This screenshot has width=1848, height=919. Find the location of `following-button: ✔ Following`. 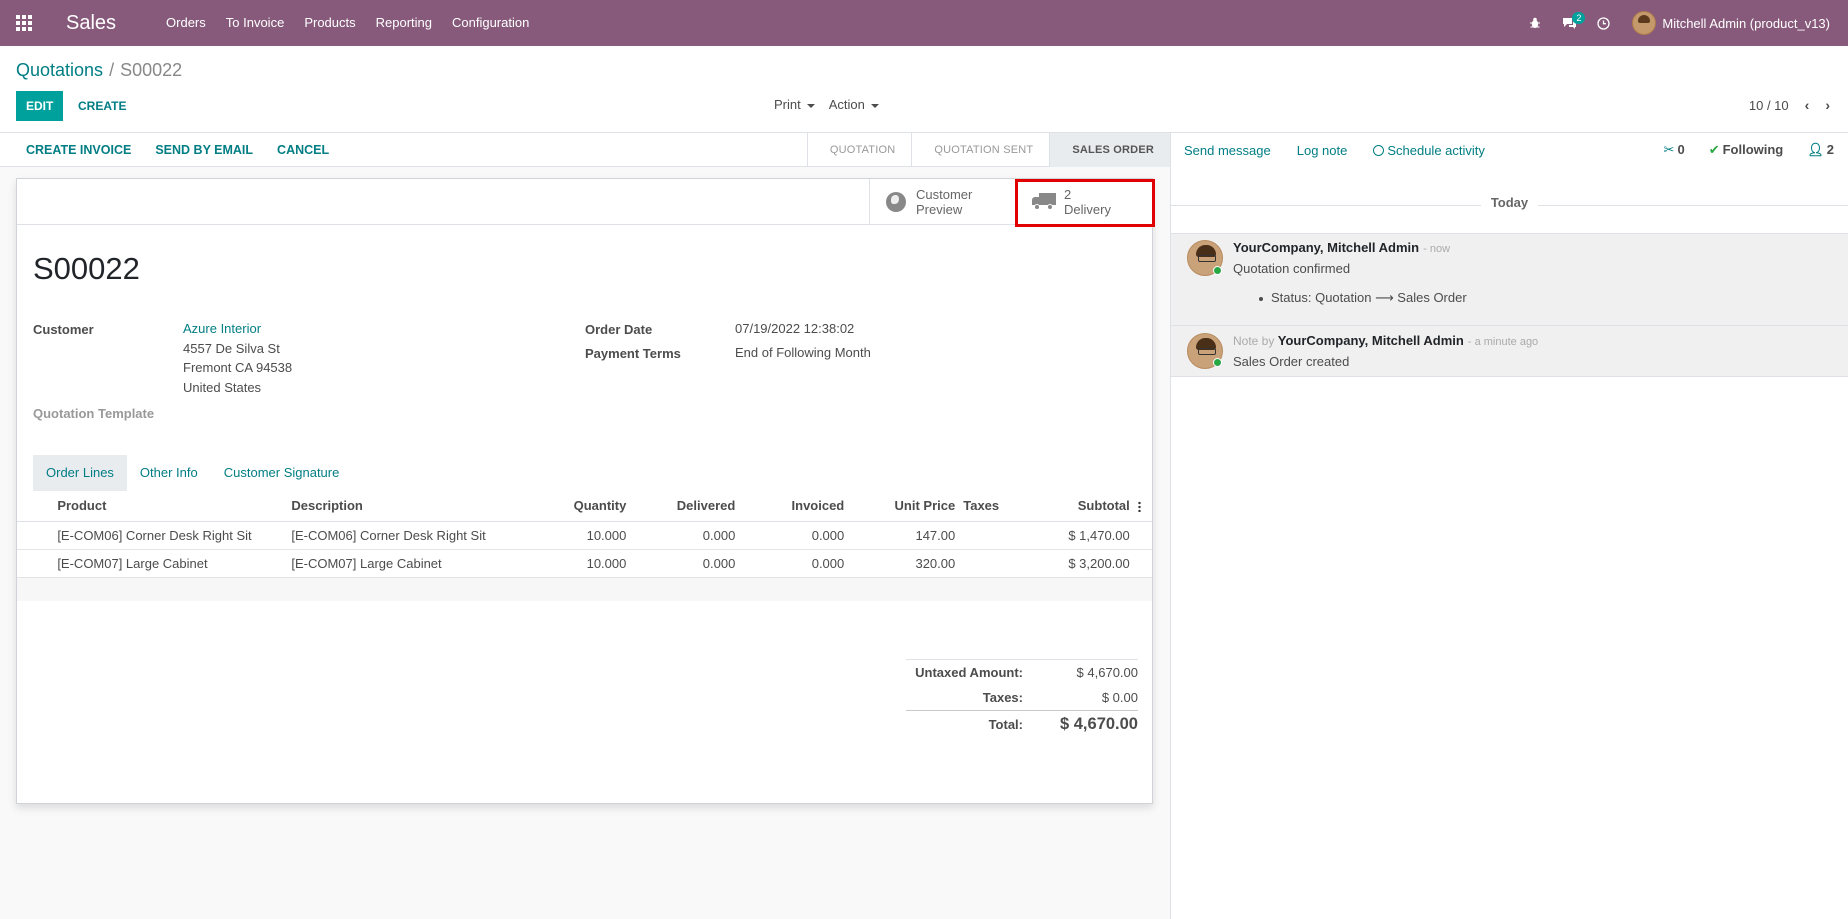

following-button: ✔ Following is located at coordinates (1746, 150).